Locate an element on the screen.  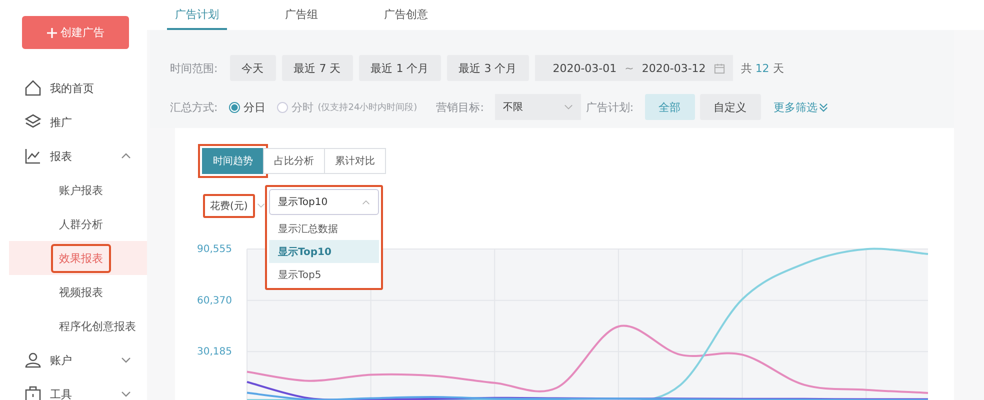
display-select: 显示Top10 is located at coordinates (324, 202).